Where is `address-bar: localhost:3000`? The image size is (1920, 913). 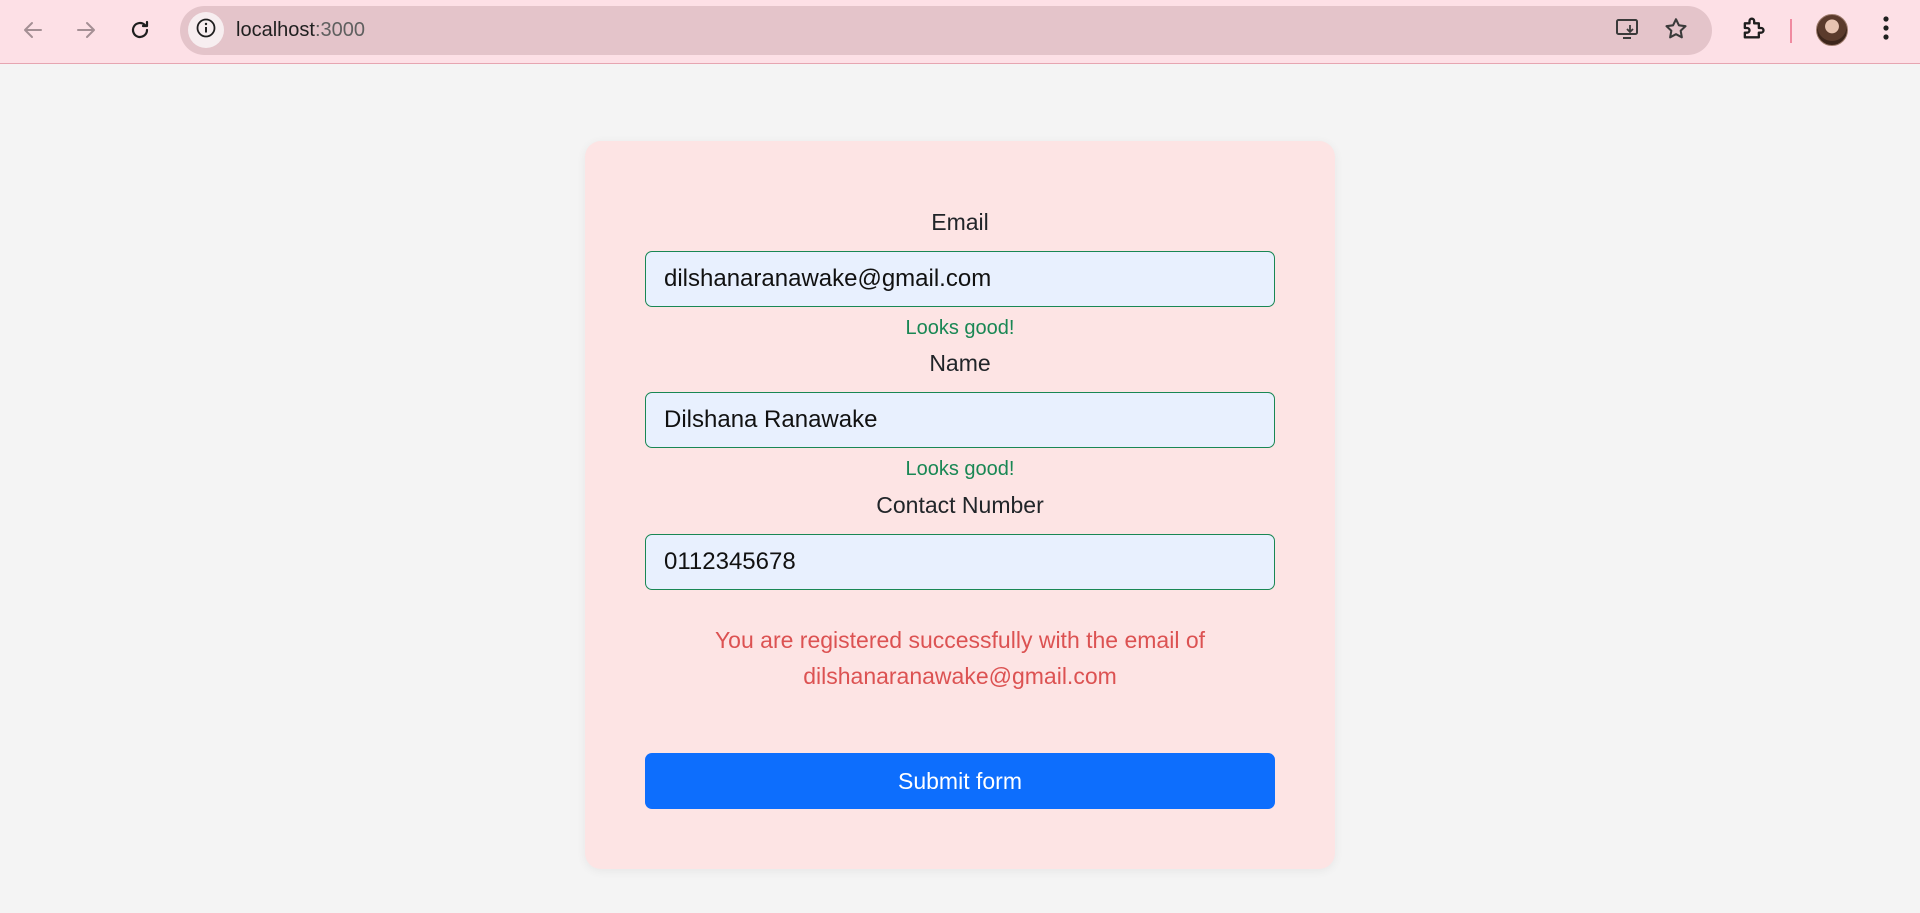 address-bar: localhost:3000 is located at coordinates (946, 30).